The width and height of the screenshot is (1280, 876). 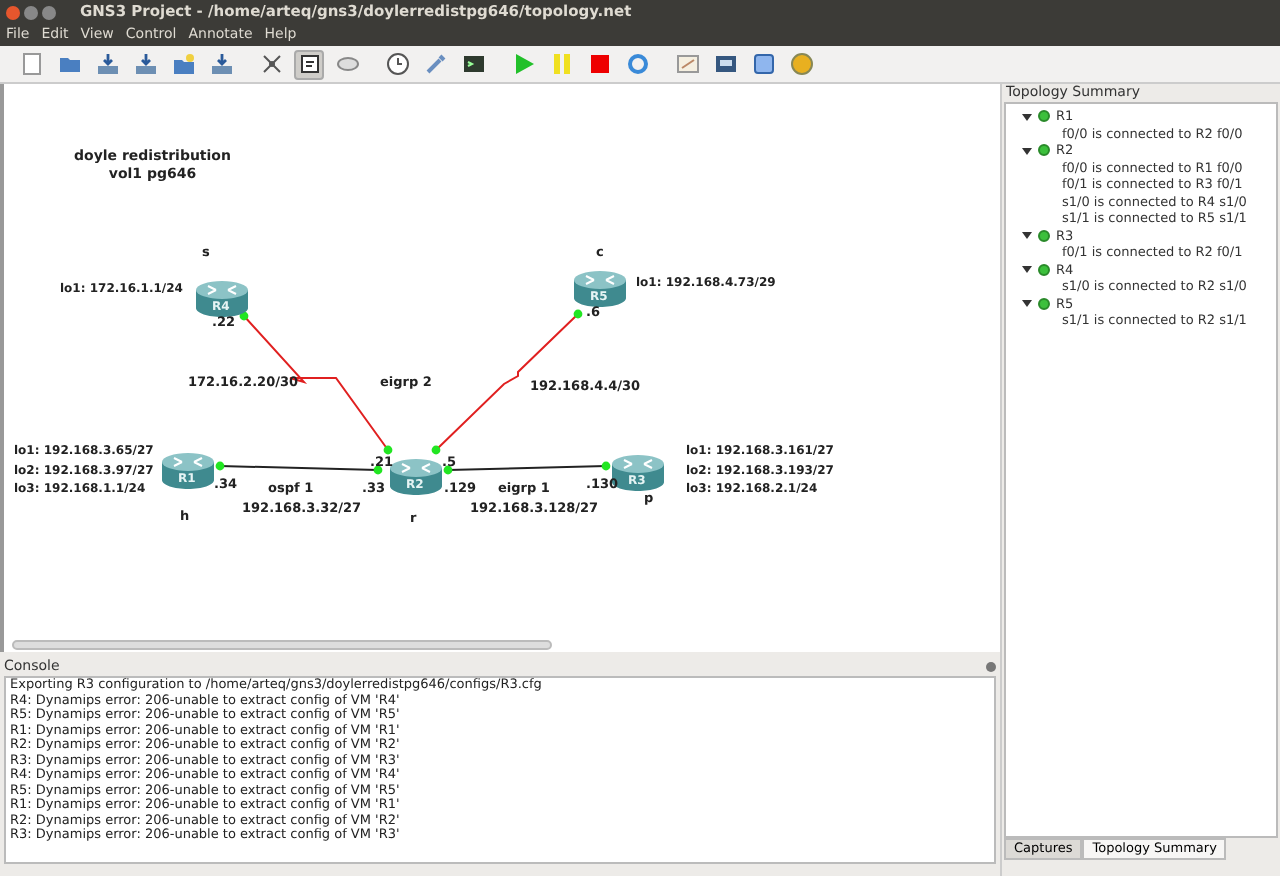 What do you see at coordinates (763, 64) in the screenshot?
I see `rectangle-icon` at bounding box center [763, 64].